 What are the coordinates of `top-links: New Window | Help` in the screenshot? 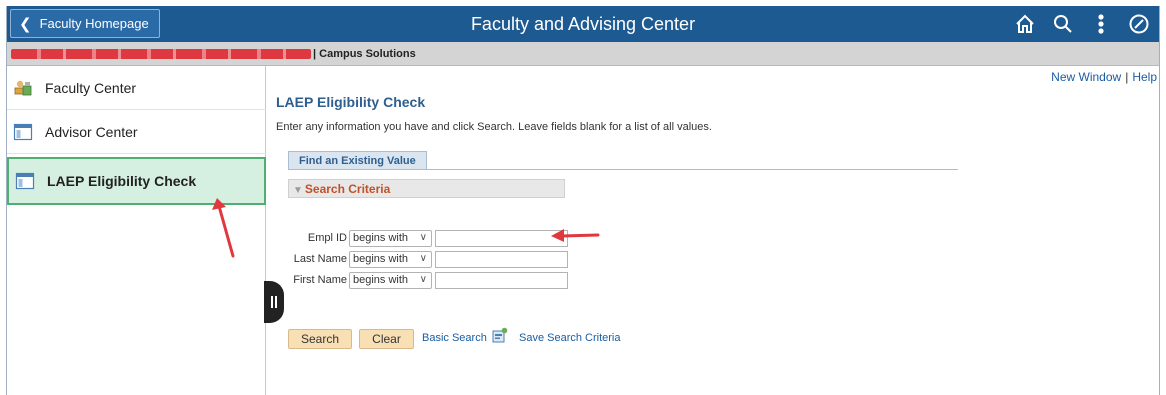 It's located at (1104, 77).